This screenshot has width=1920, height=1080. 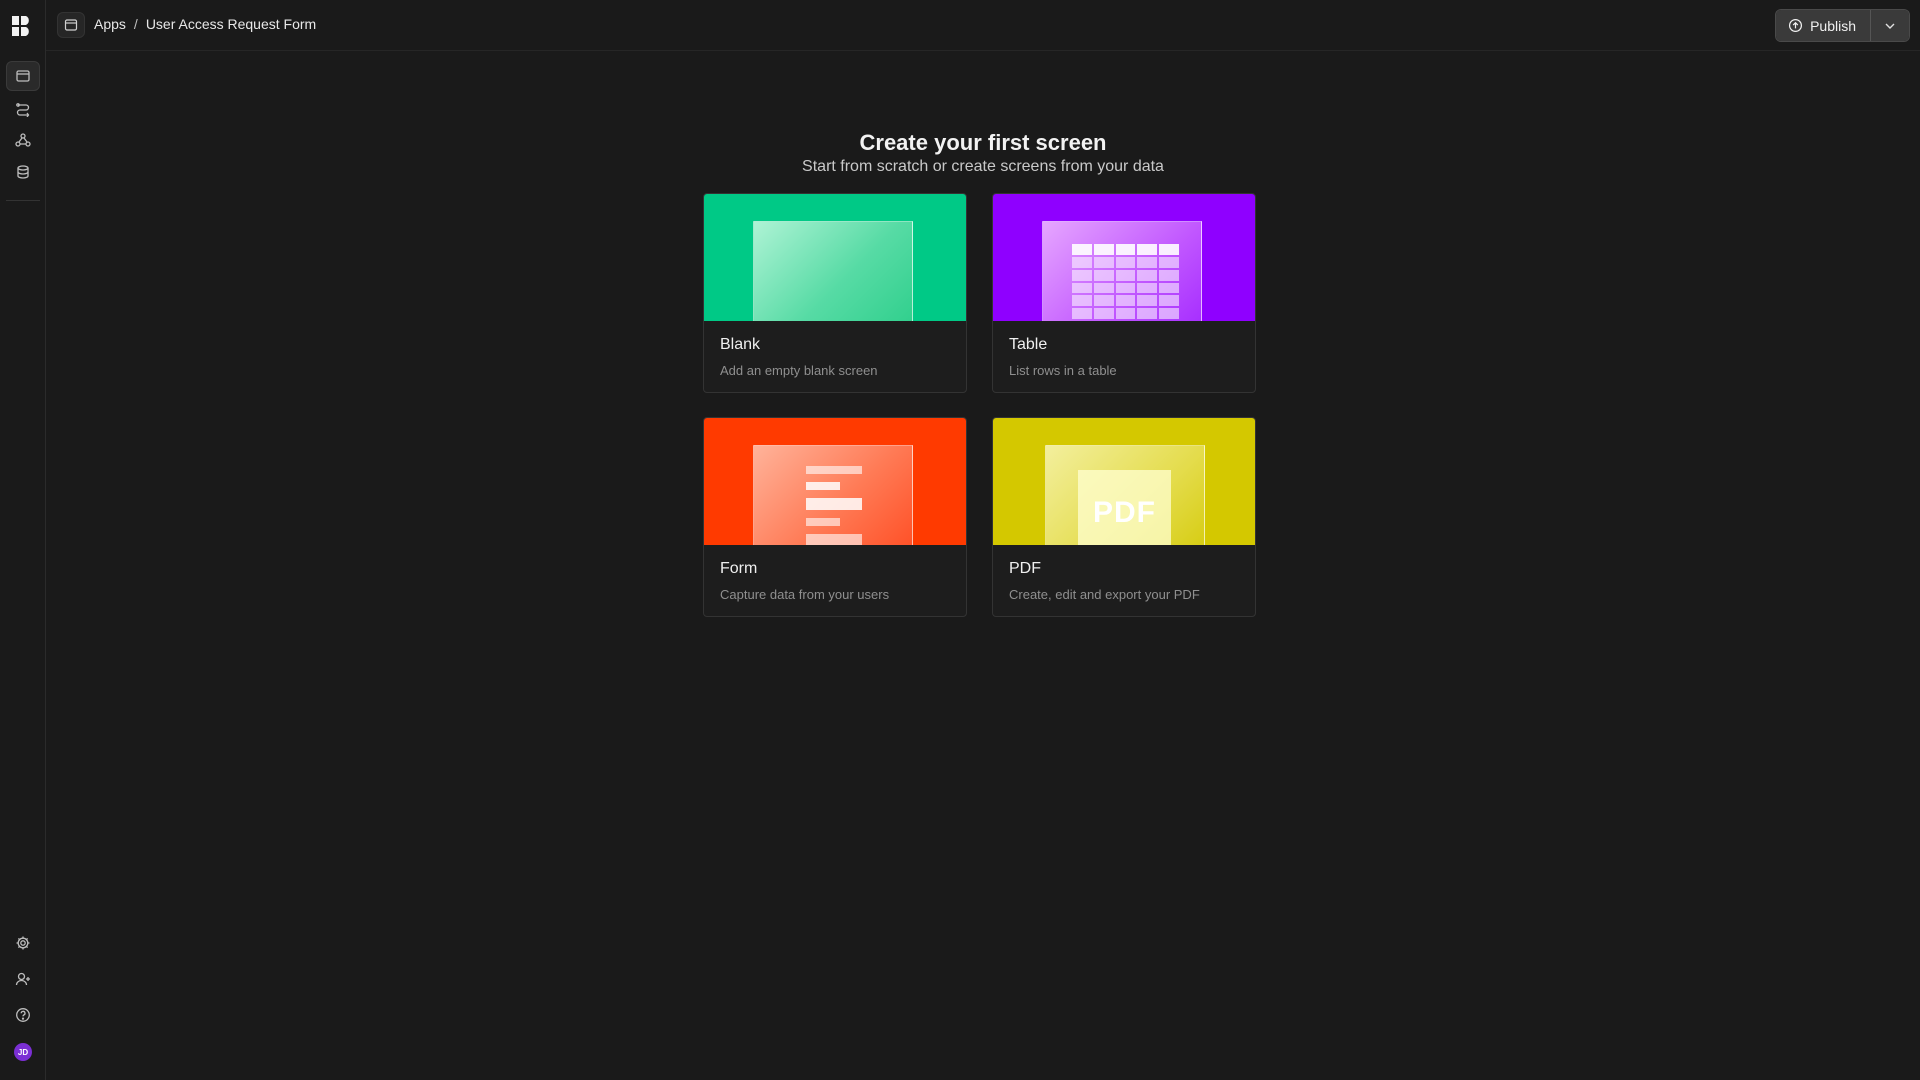 I want to click on publish-button-group: Publish, so click(x=1842, y=25).